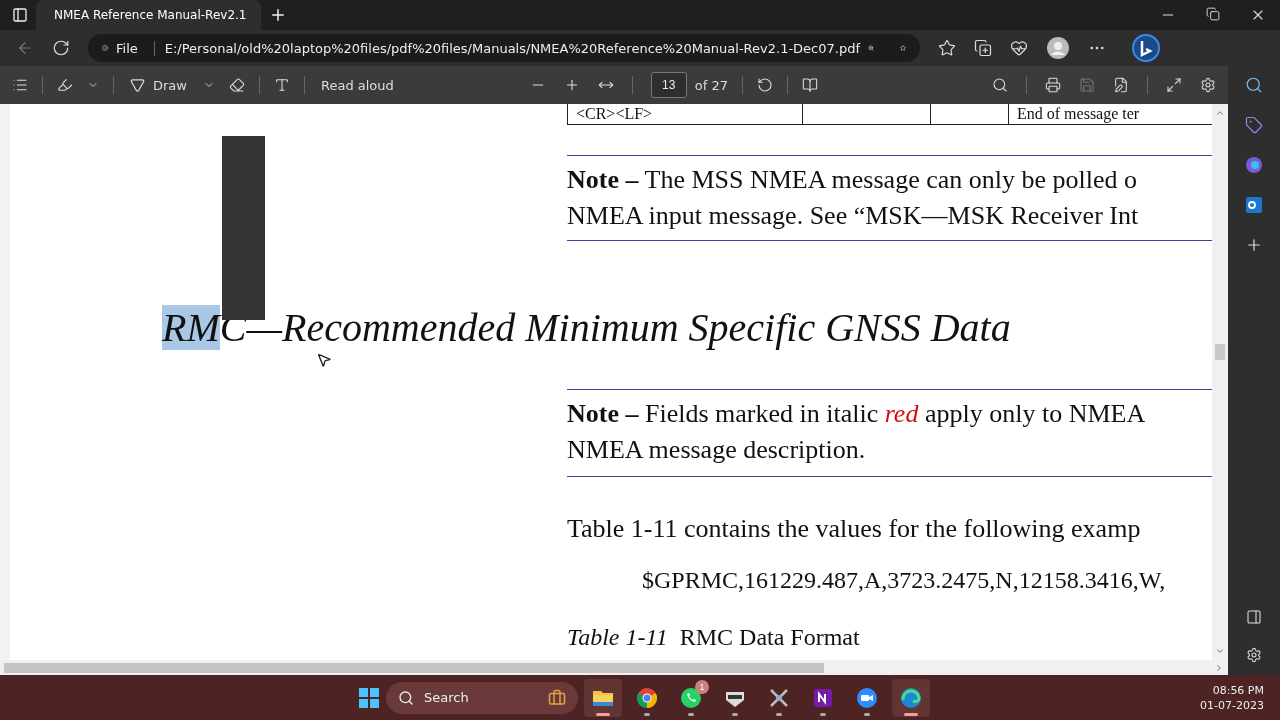 The image size is (1280, 720). What do you see at coordinates (1220, 113) in the screenshot?
I see `scroll-up-icon` at bounding box center [1220, 113].